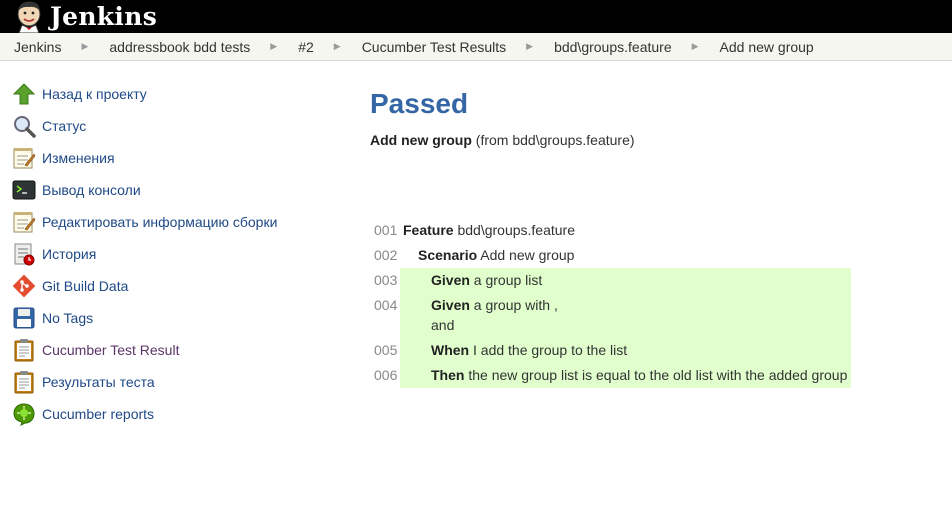 This screenshot has height=516, width=952. Describe the element at coordinates (514, 230) in the screenshot. I see `step-text: bdd\groups.feature` at that location.